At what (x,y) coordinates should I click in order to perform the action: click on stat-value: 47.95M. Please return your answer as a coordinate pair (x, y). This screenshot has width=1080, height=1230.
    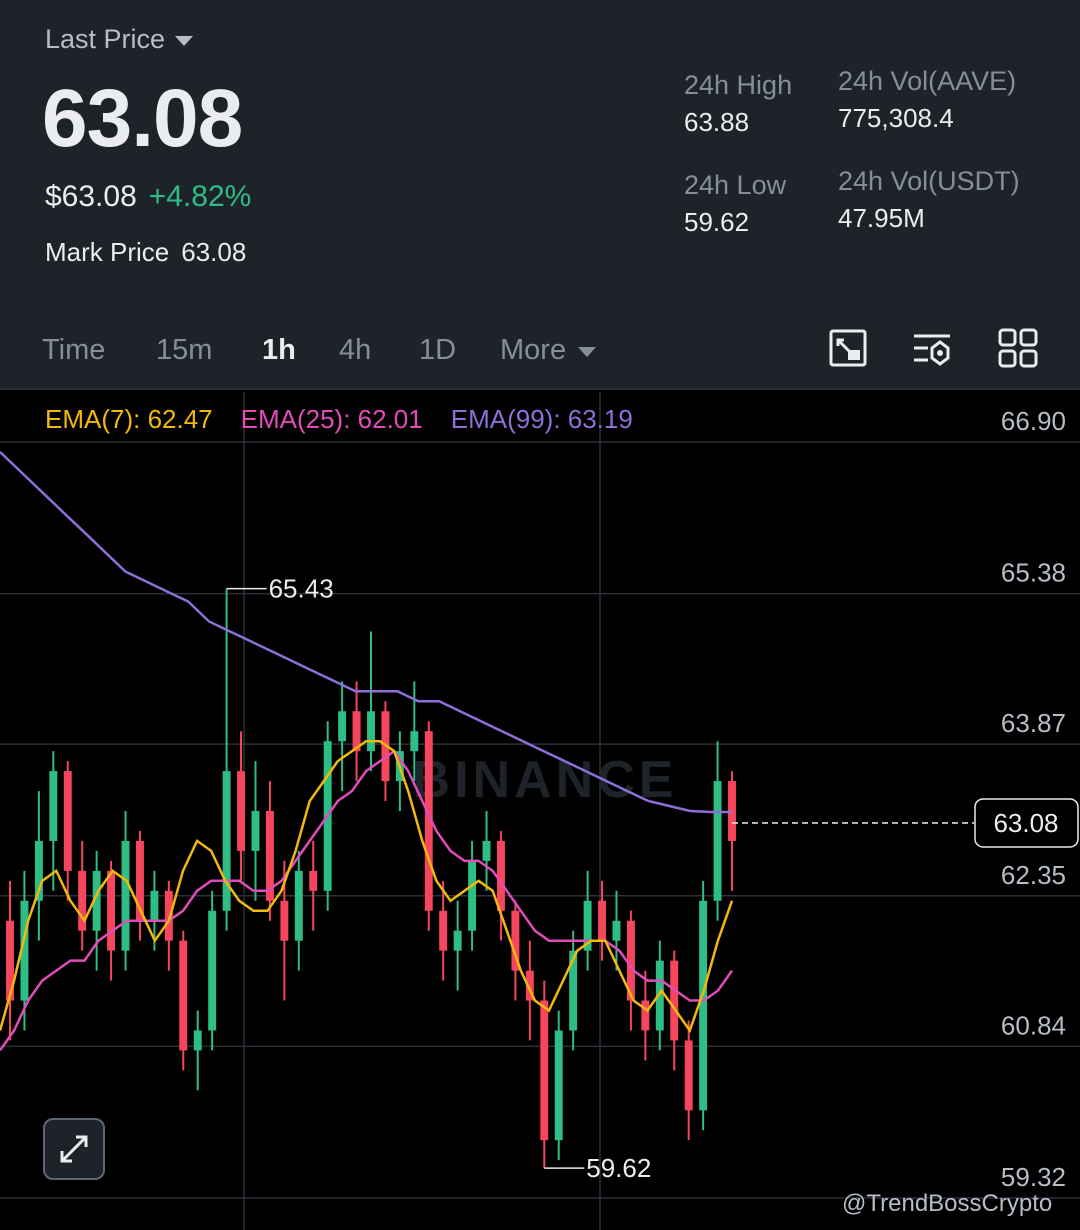
    Looking at the image, I should click on (881, 218).